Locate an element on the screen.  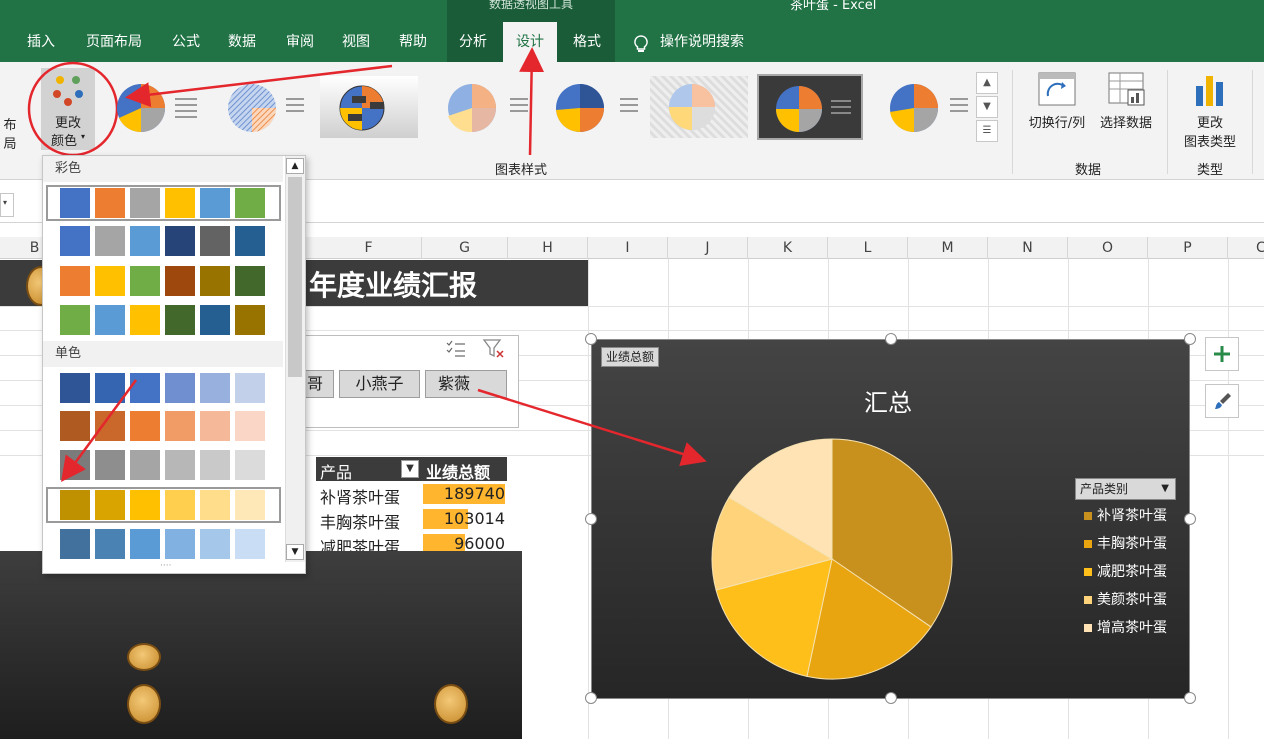
slicer-item-ziwei: 紫薇 is located at coordinates (466, 384).